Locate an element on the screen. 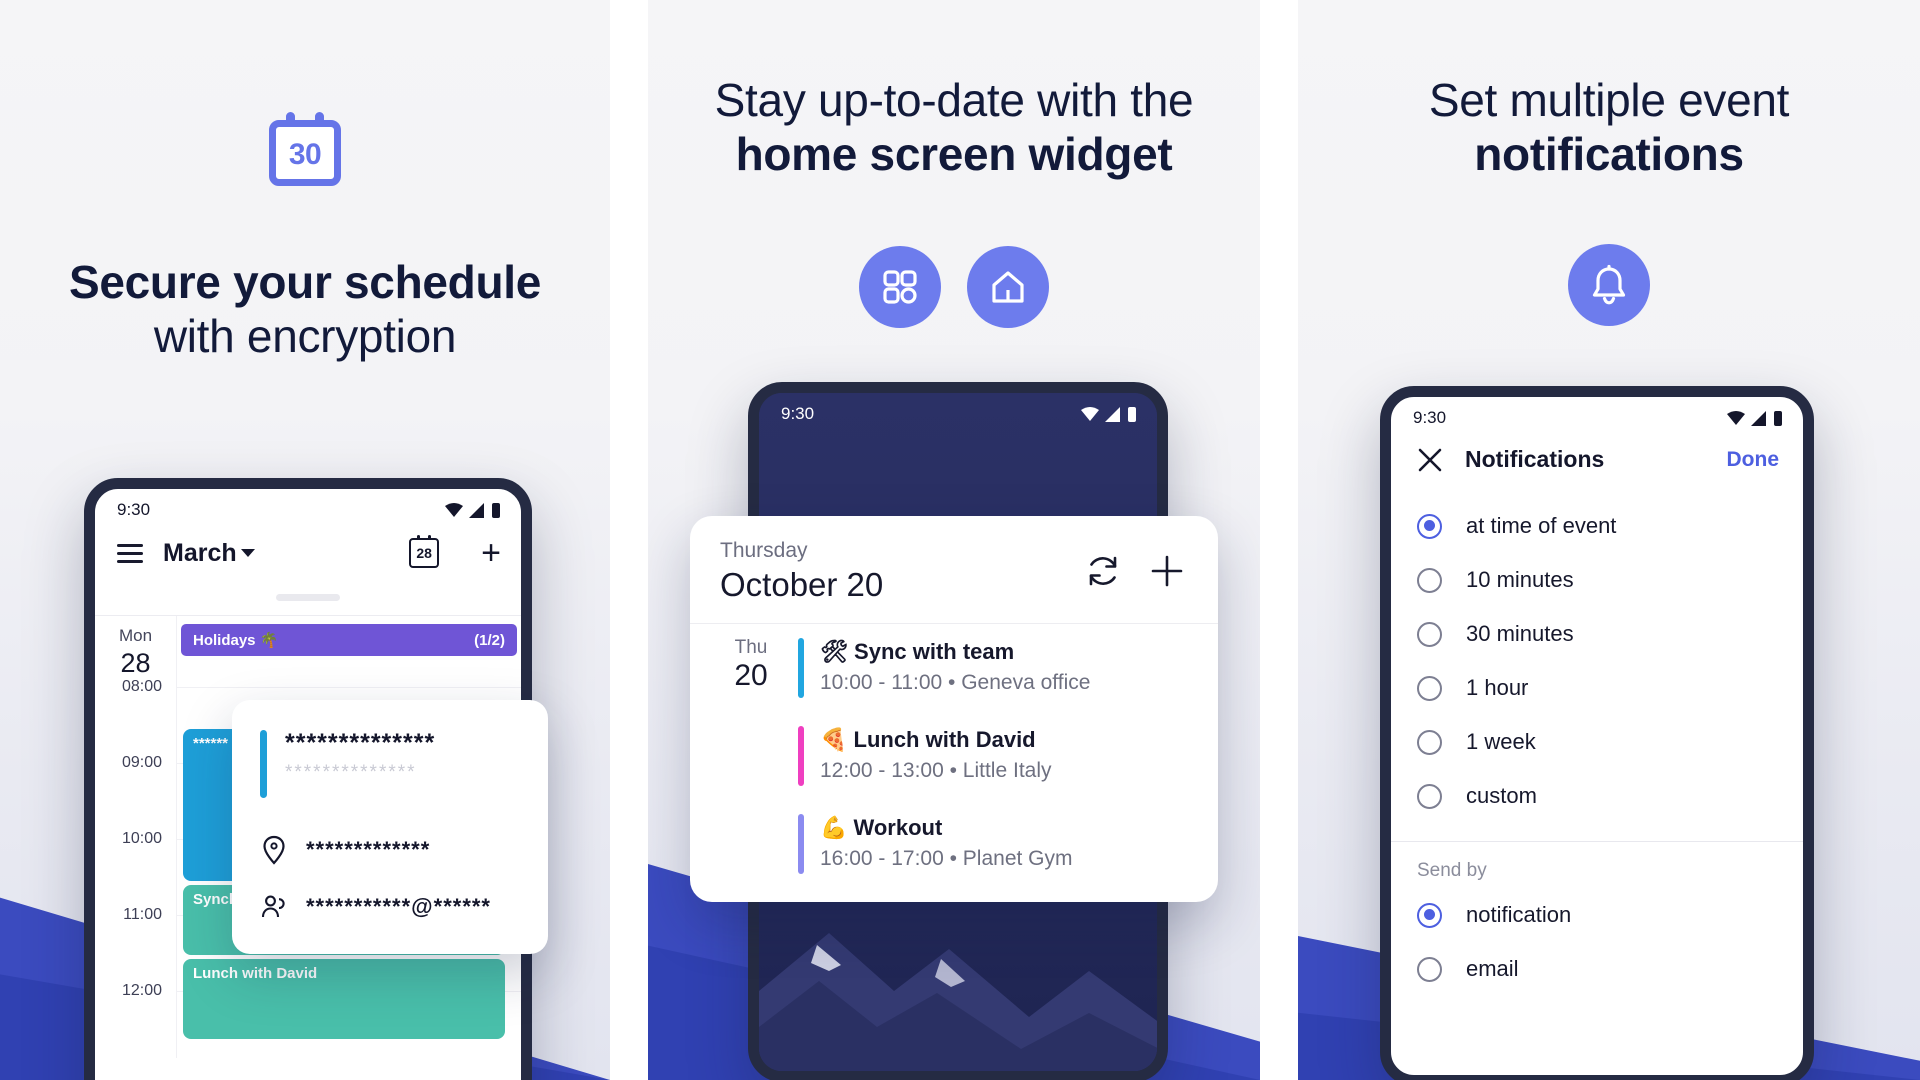 The width and height of the screenshot is (1920, 1080). day-column-header: Mon 28 is located at coordinates (136, 651).